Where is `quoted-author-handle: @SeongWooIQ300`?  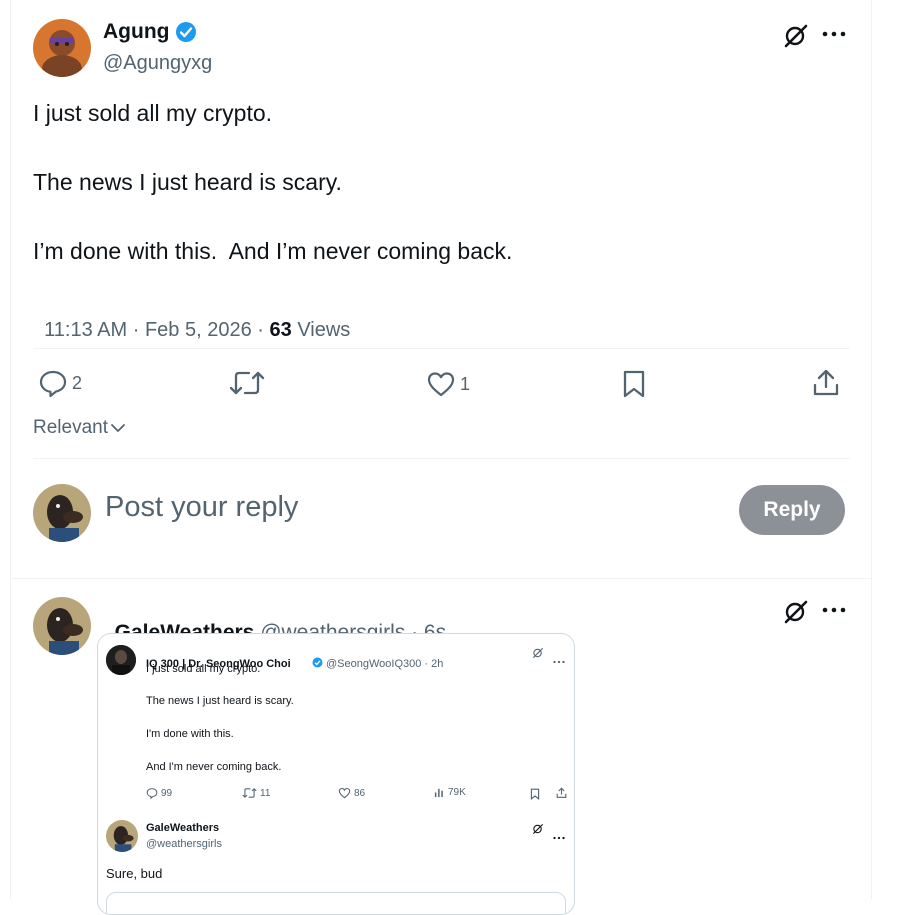 quoted-author-handle: @SeongWooIQ300 is located at coordinates (374, 664).